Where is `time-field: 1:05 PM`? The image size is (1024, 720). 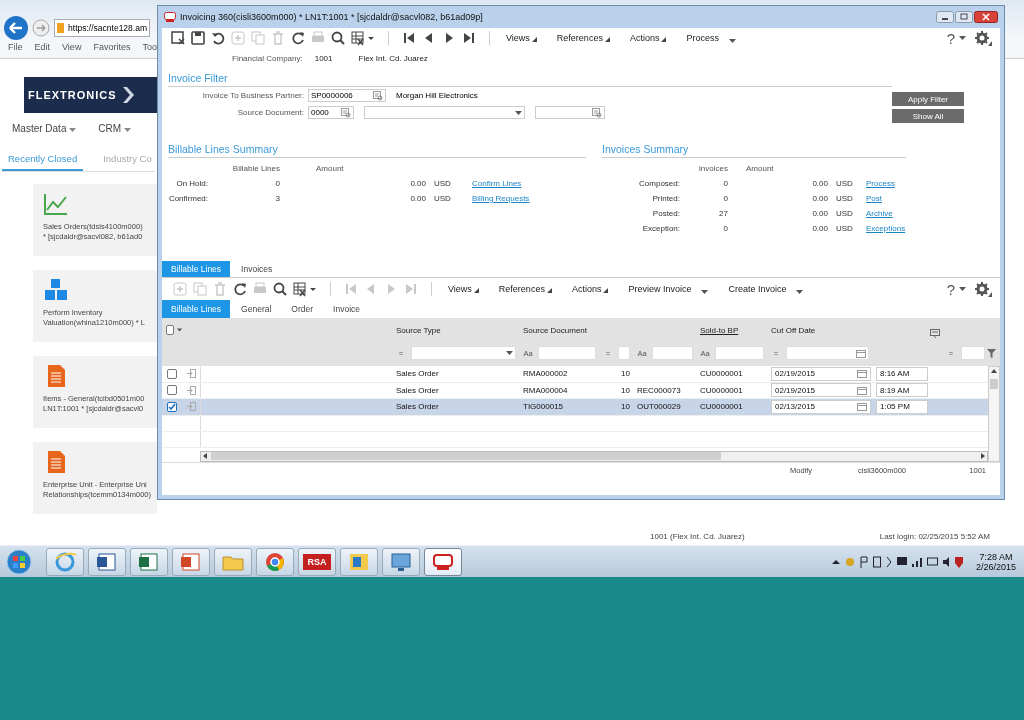 time-field: 1:05 PM is located at coordinates (902, 406).